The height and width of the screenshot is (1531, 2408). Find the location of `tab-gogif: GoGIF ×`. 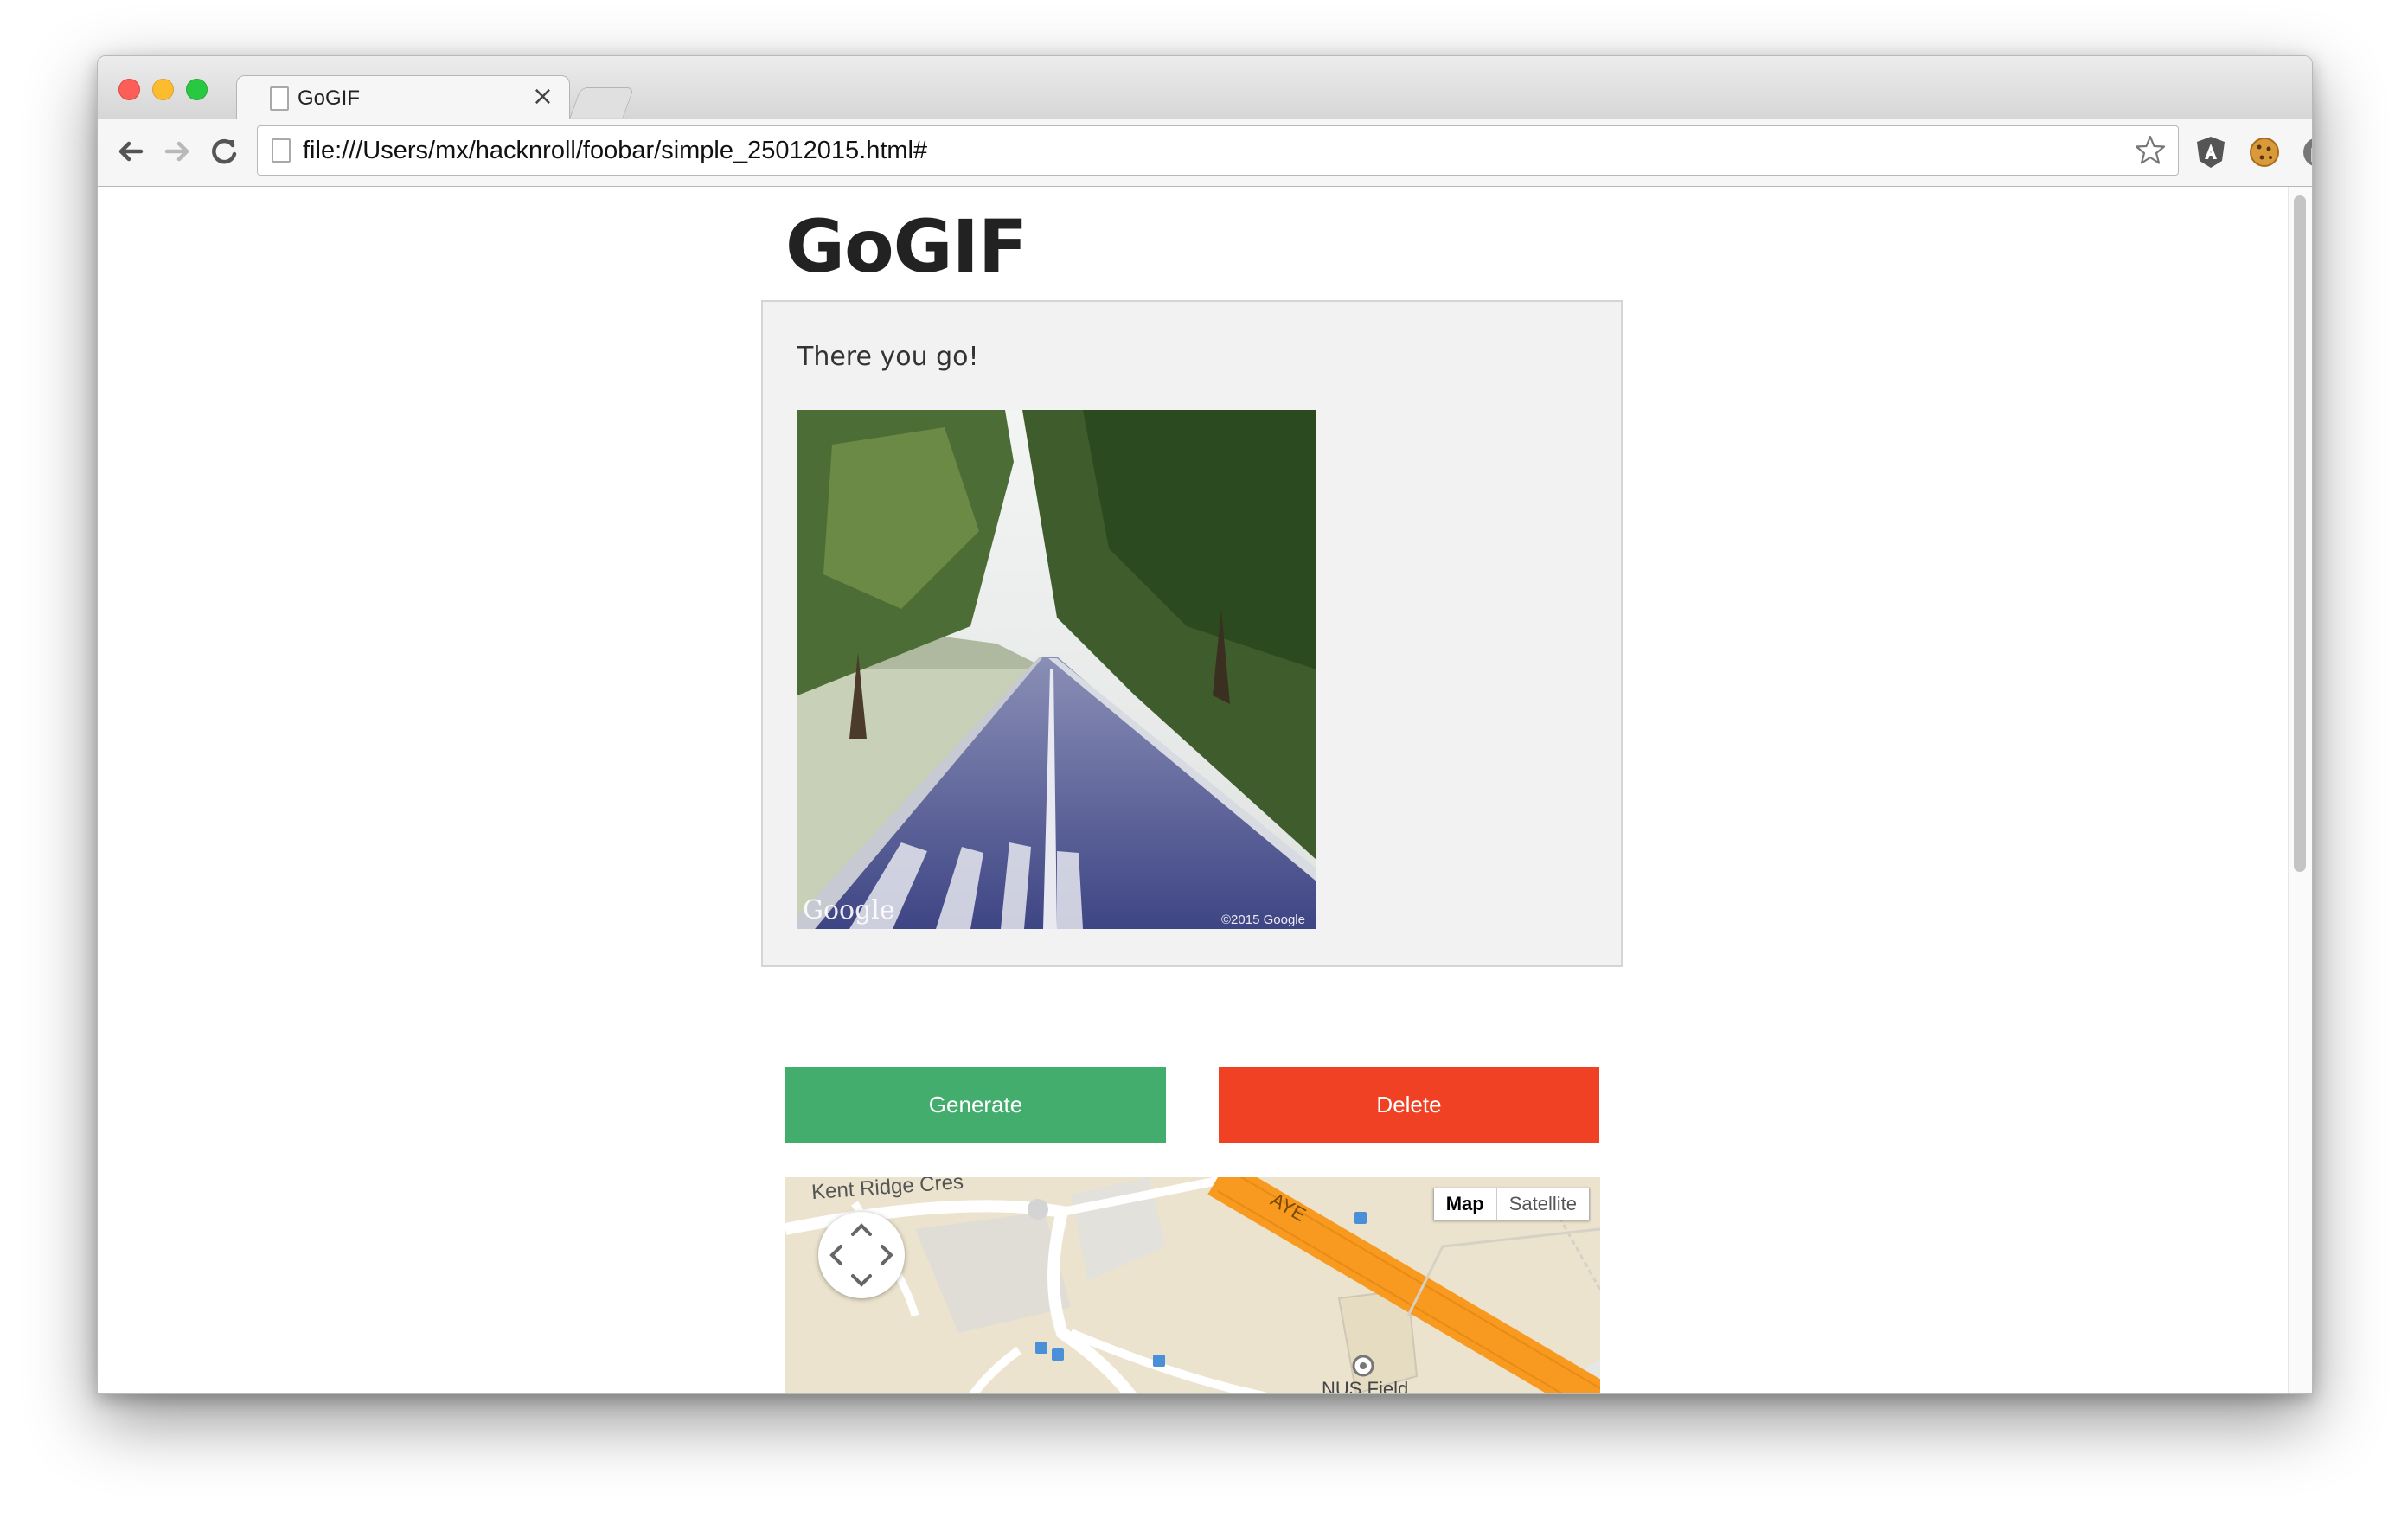

tab-gogif: GoGIF × is located at coordinates (403, 98).